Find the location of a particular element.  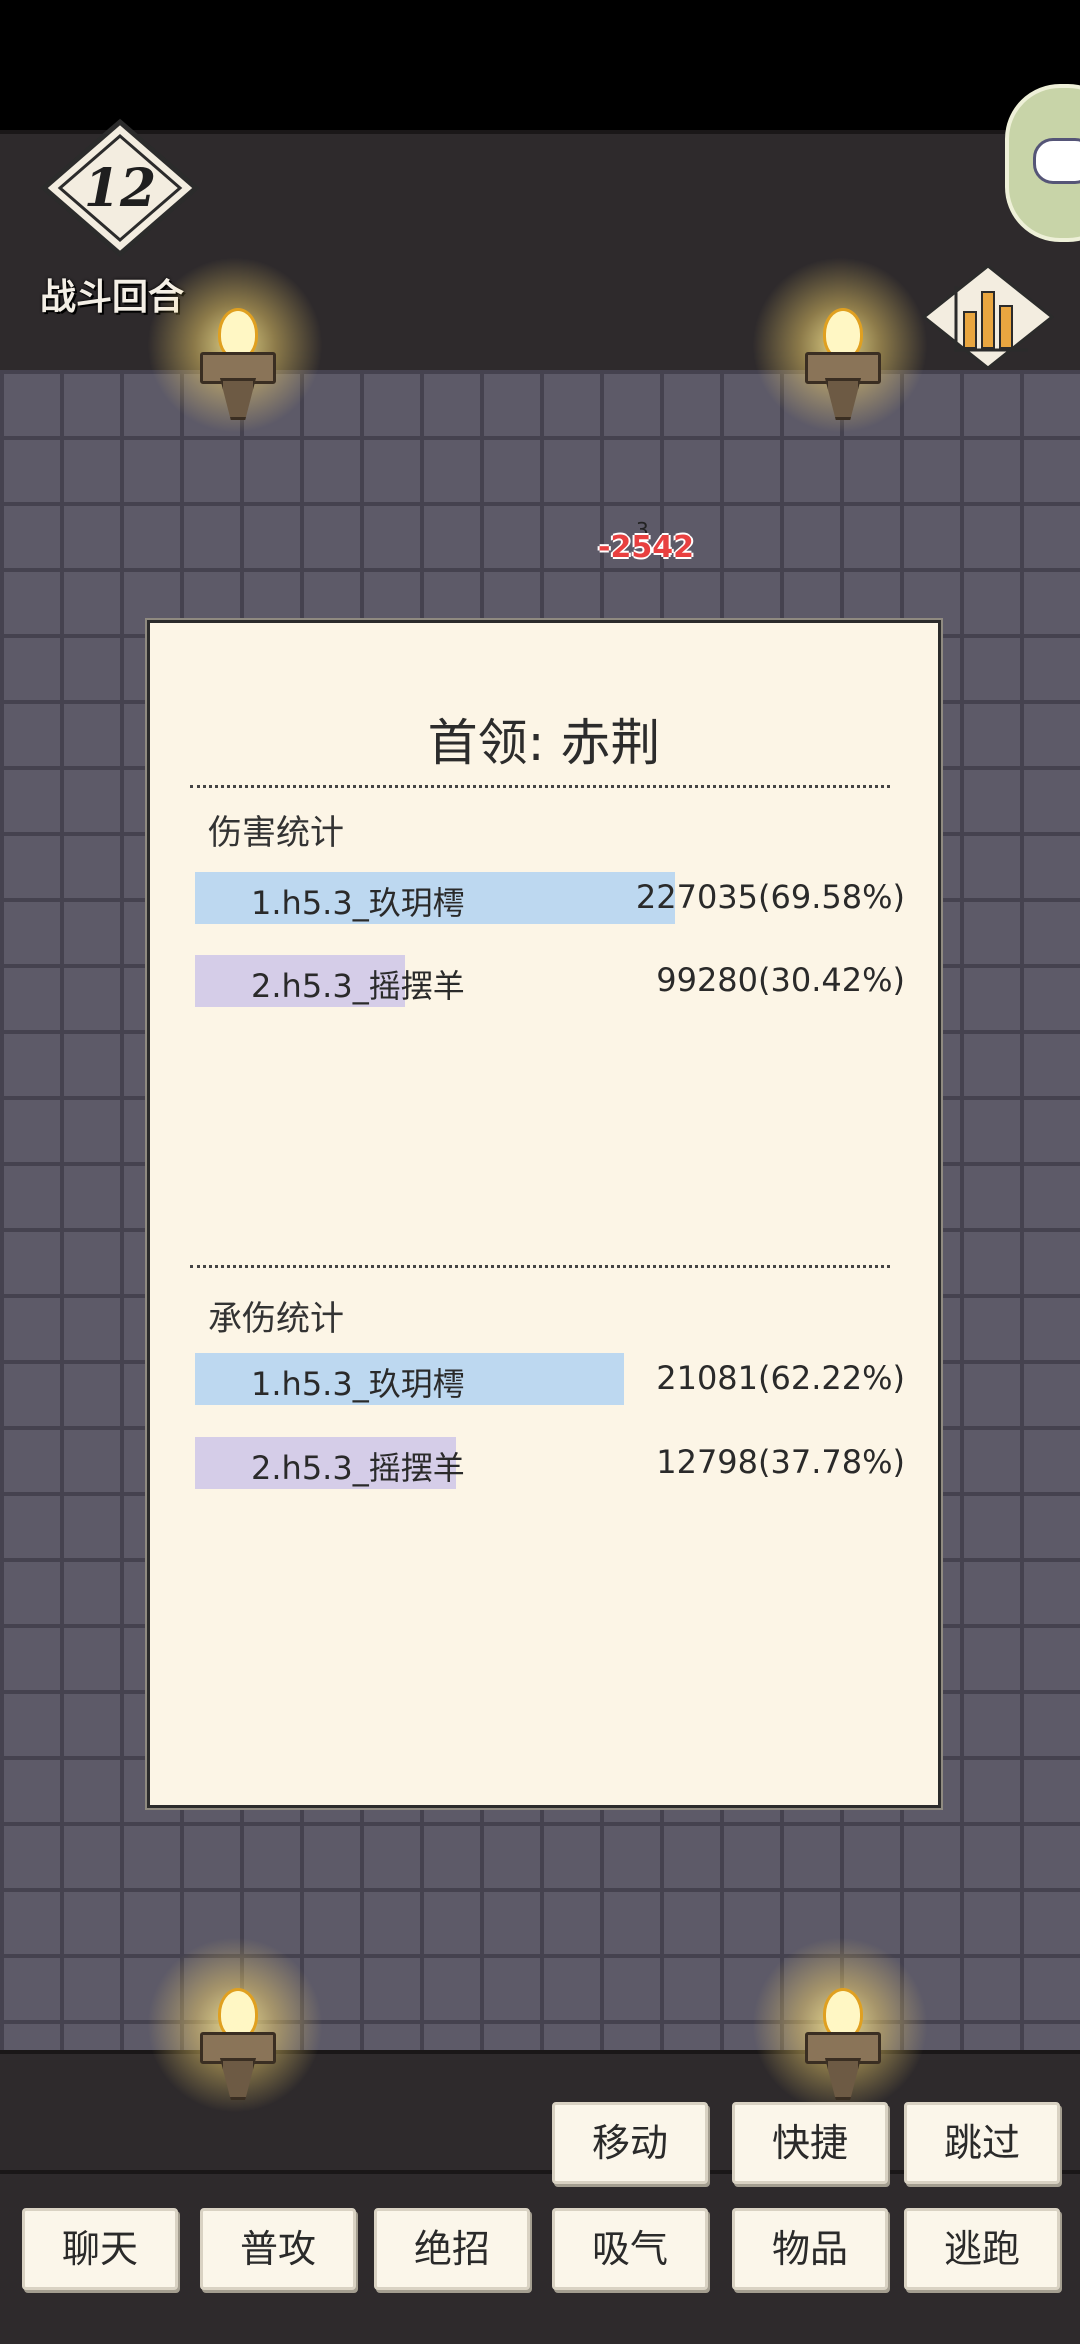

tank-section-title: 承伤统计 is located at coordinates (276, 1319).